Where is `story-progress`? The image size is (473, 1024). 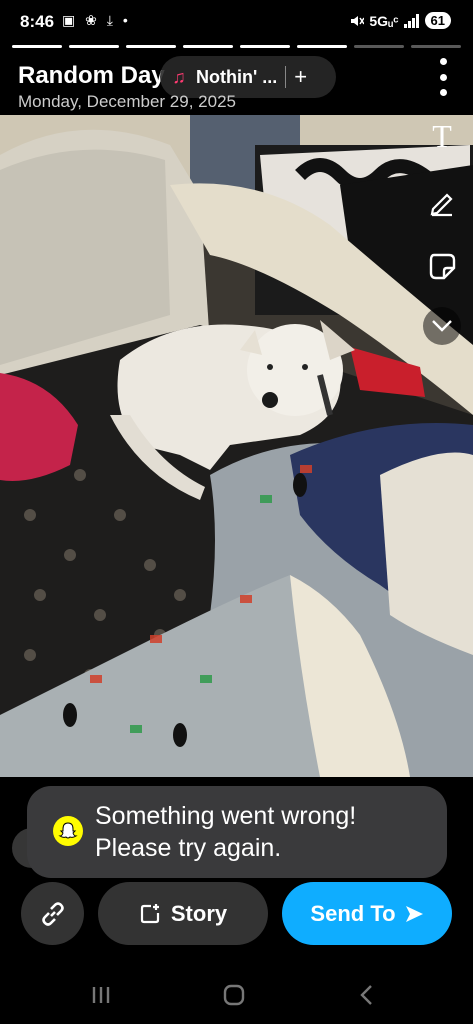
story-progress is located at coordinates (236, 46).